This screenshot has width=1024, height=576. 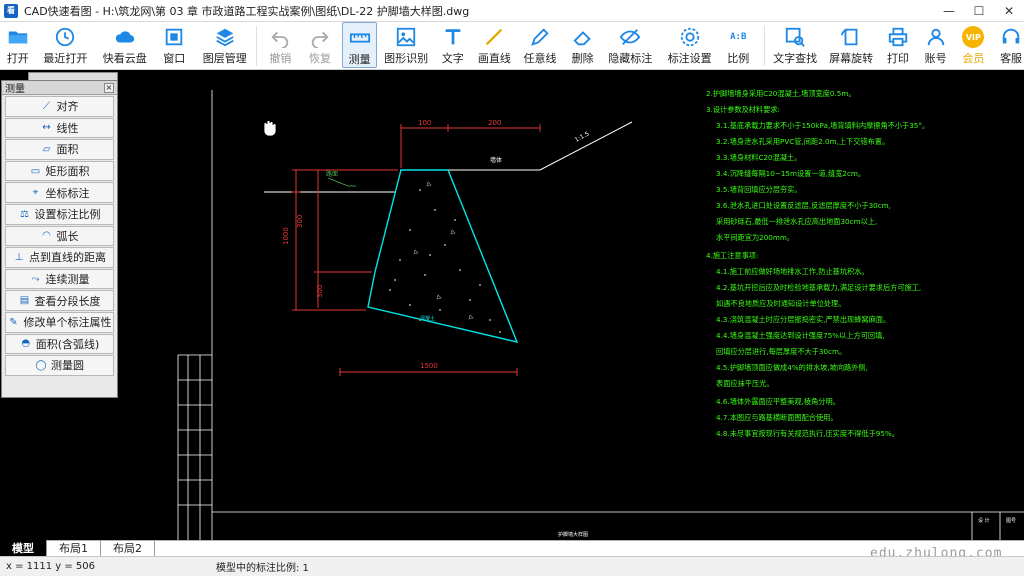 I want to click on measure-panel-header: 测量 ×, so click(x=59, y=88).